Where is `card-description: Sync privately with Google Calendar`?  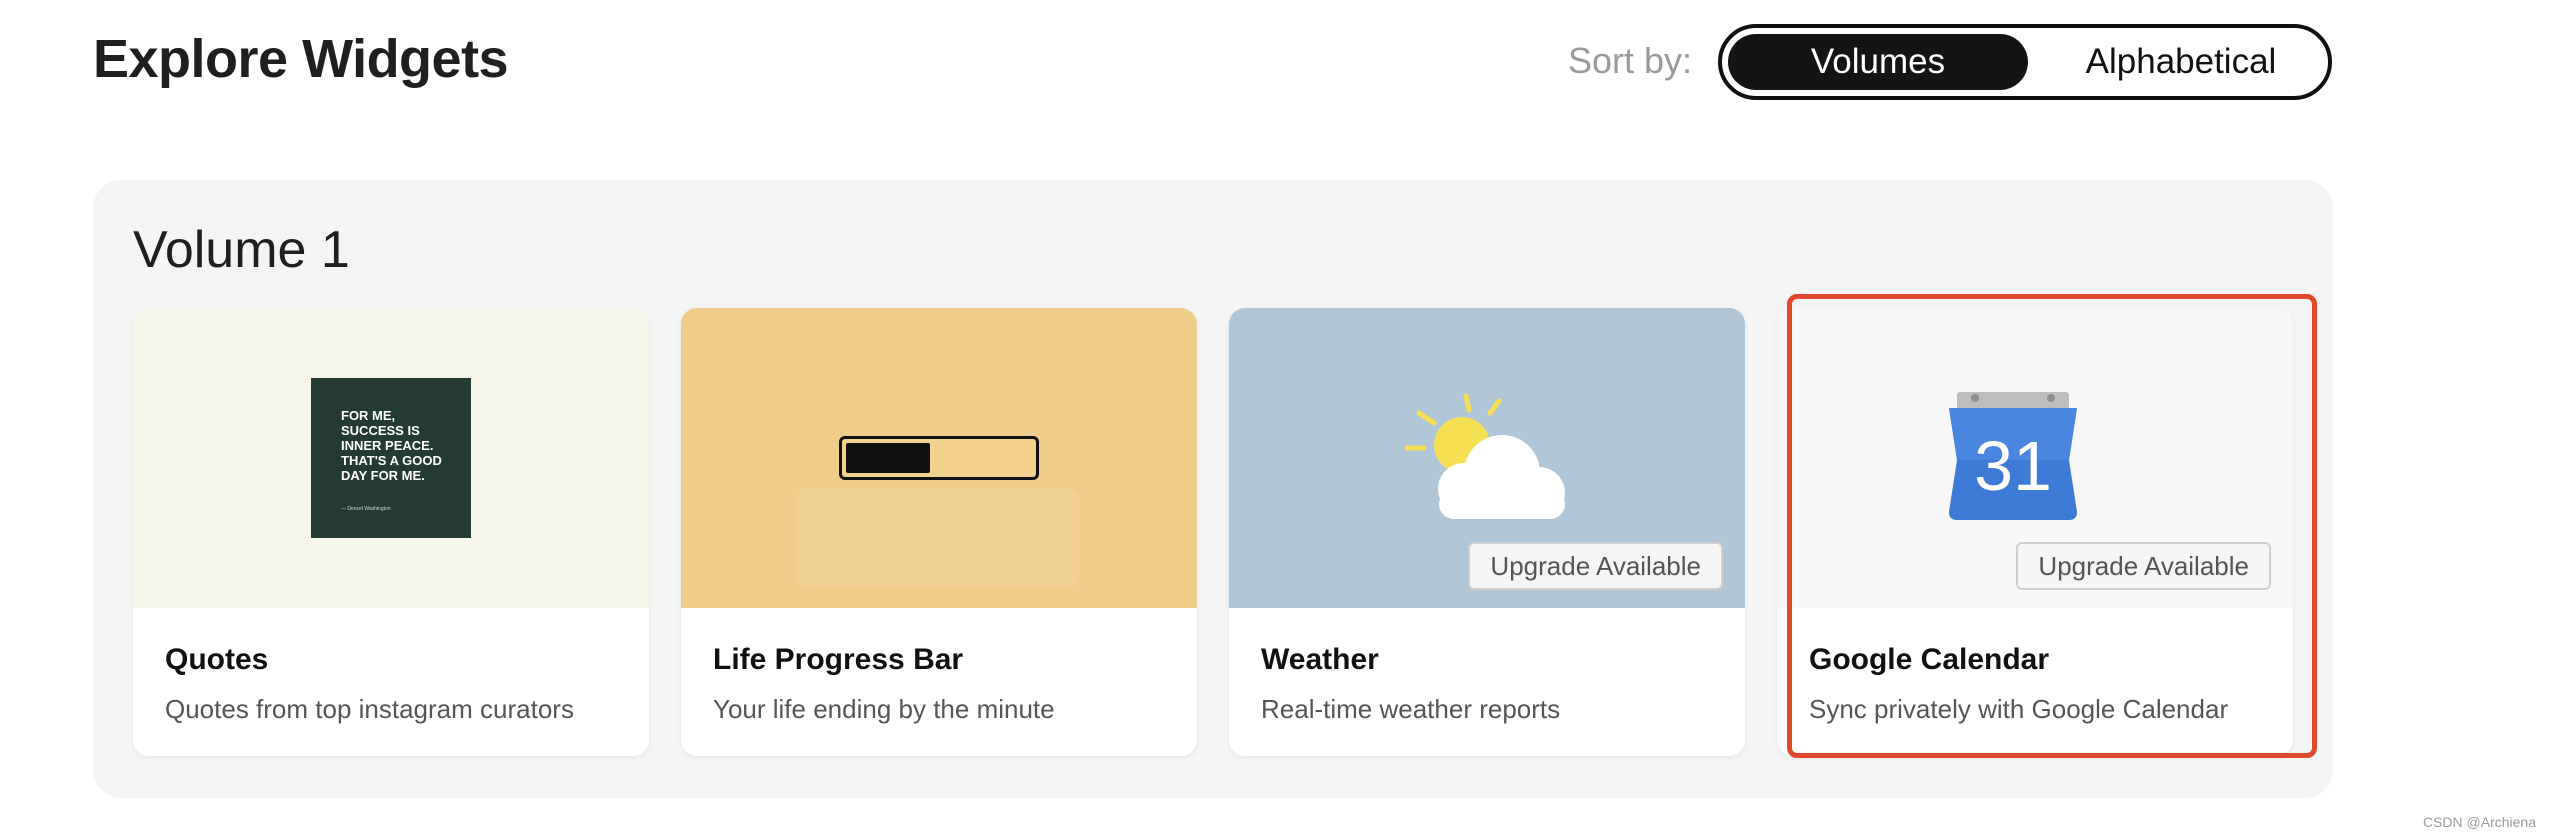
card-description: Sync privately with Google Calendar is located at coordinates (2019, 709).